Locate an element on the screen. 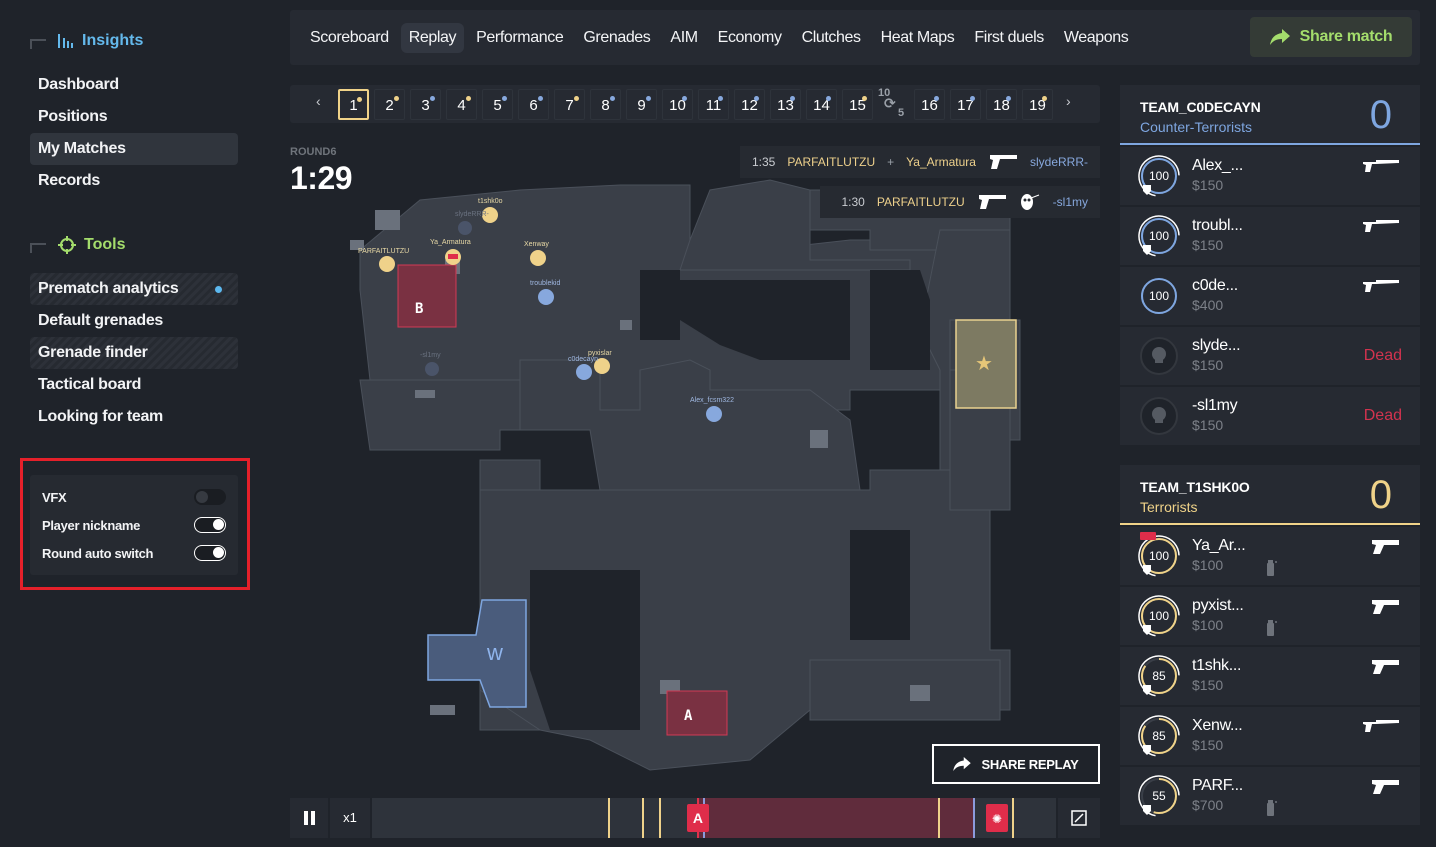 The image size is (1436, 847). round-number: 6 is located at coordinates (533, 105).